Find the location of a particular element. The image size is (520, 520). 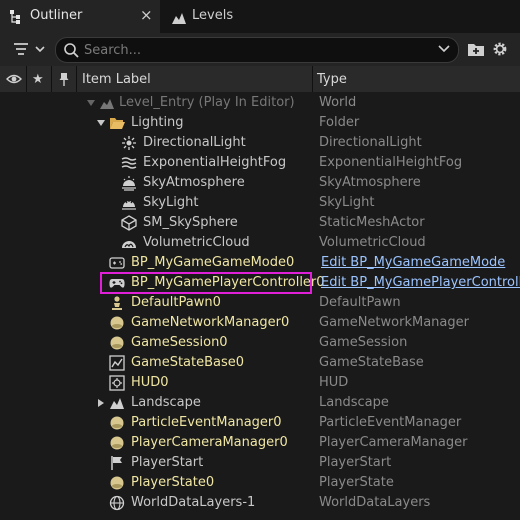

row-label: ParticleEventManager0 is located at coordinates (206, 422).